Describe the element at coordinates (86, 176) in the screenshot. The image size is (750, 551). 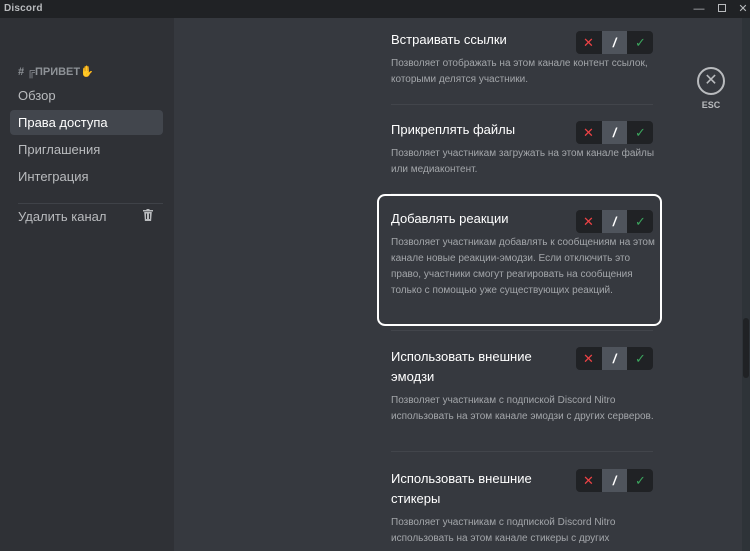
I see `sidebar-item-integrations: Интеграция` at that location.